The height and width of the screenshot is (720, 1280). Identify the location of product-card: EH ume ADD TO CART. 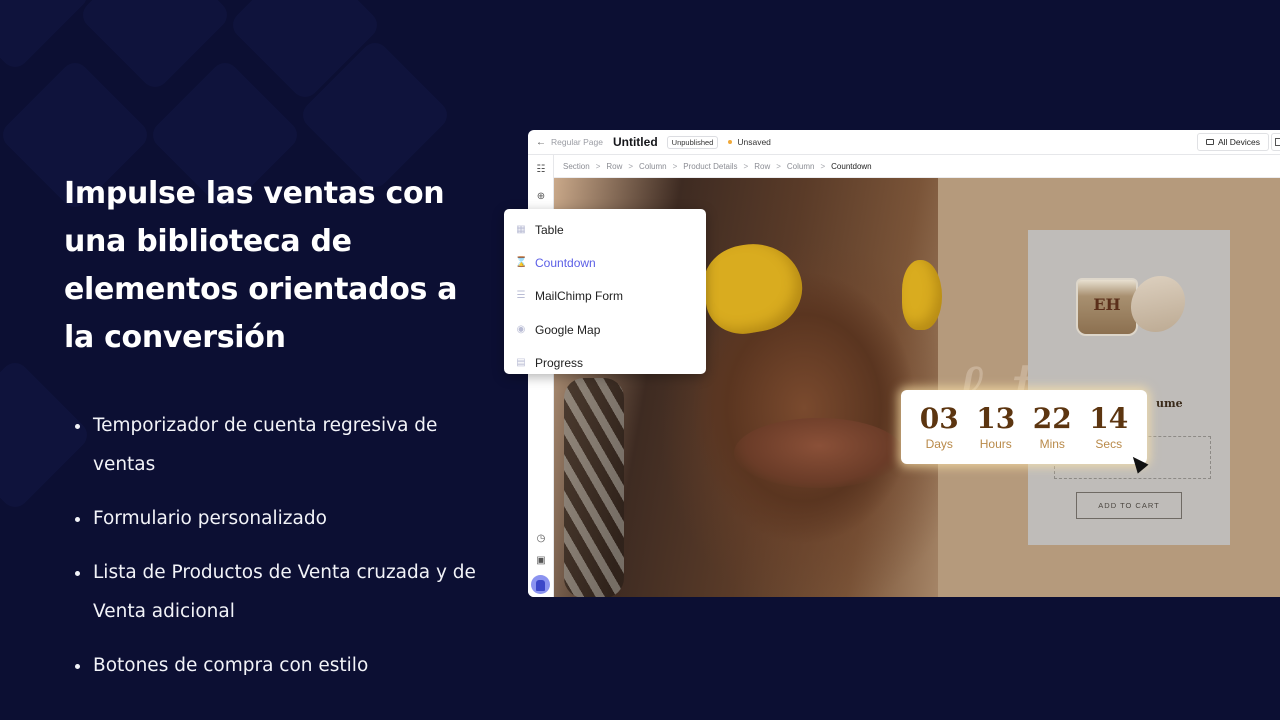
(1129, 387).